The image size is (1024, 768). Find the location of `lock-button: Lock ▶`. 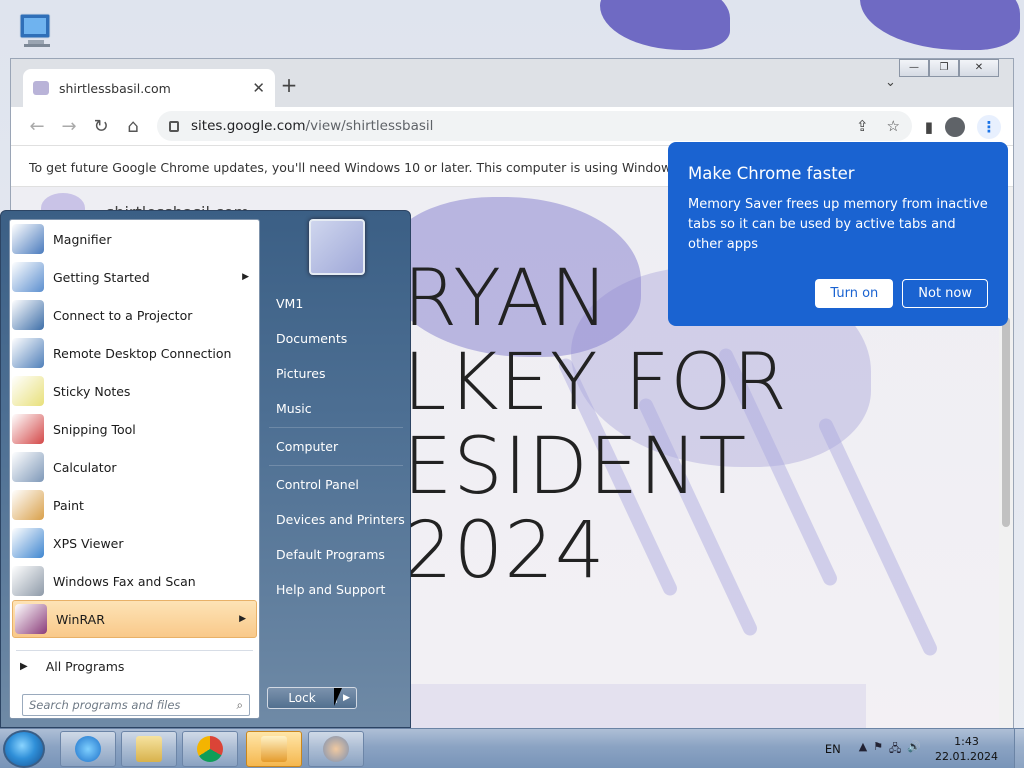

lock-button: Lock ▶ is located at coordinates (312, 698).